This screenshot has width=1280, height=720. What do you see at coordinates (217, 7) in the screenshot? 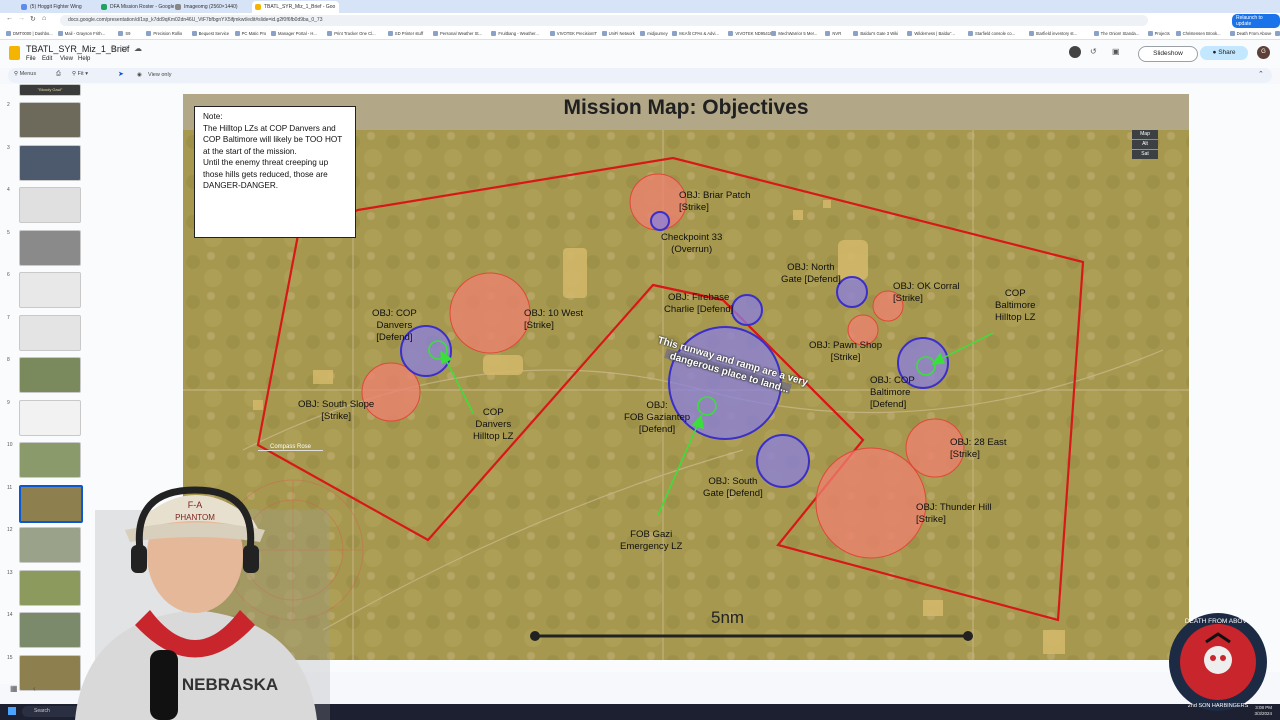
I see `browser-tab: Imageomg (2560×1440)` at bounding box center [217, 7].